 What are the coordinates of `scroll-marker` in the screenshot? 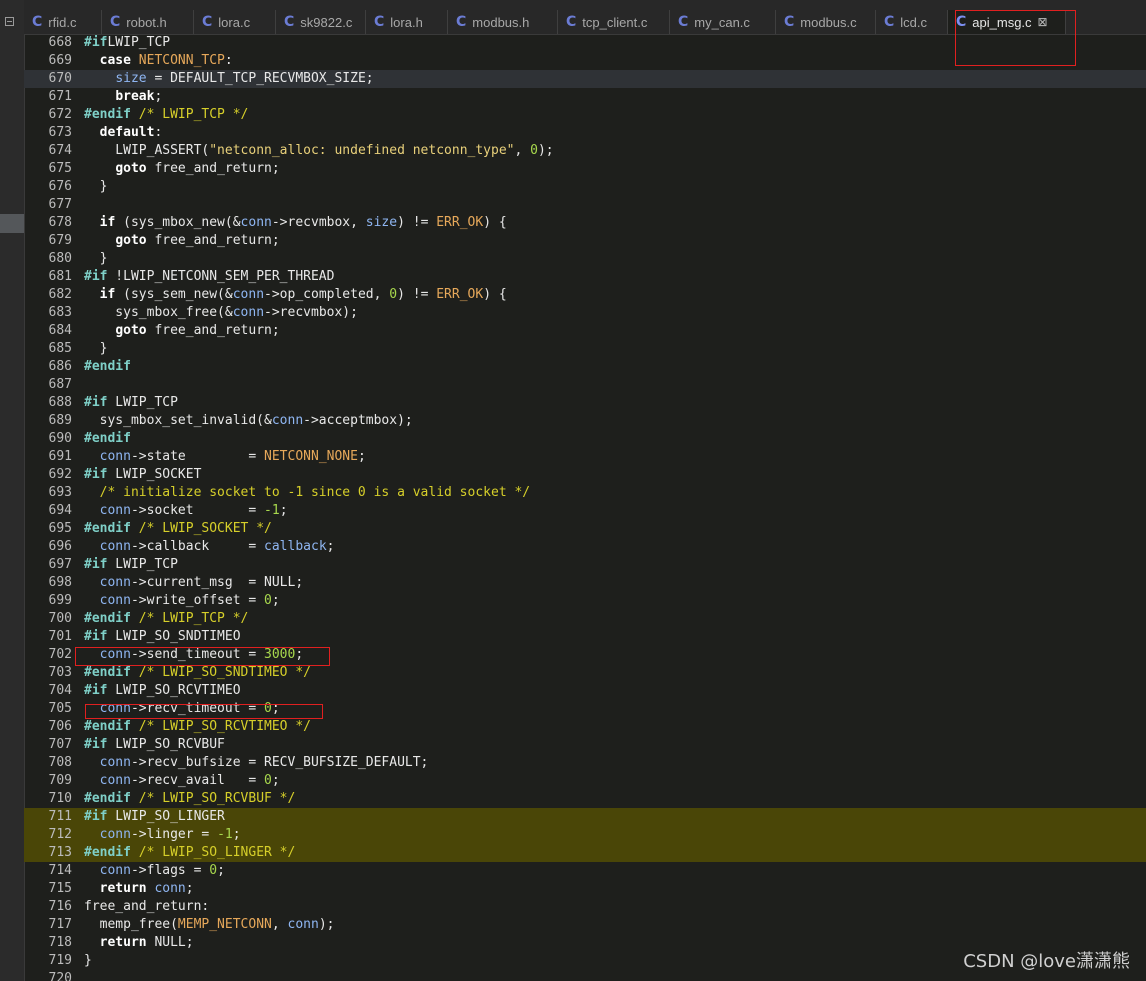 It's located at (12, 223).